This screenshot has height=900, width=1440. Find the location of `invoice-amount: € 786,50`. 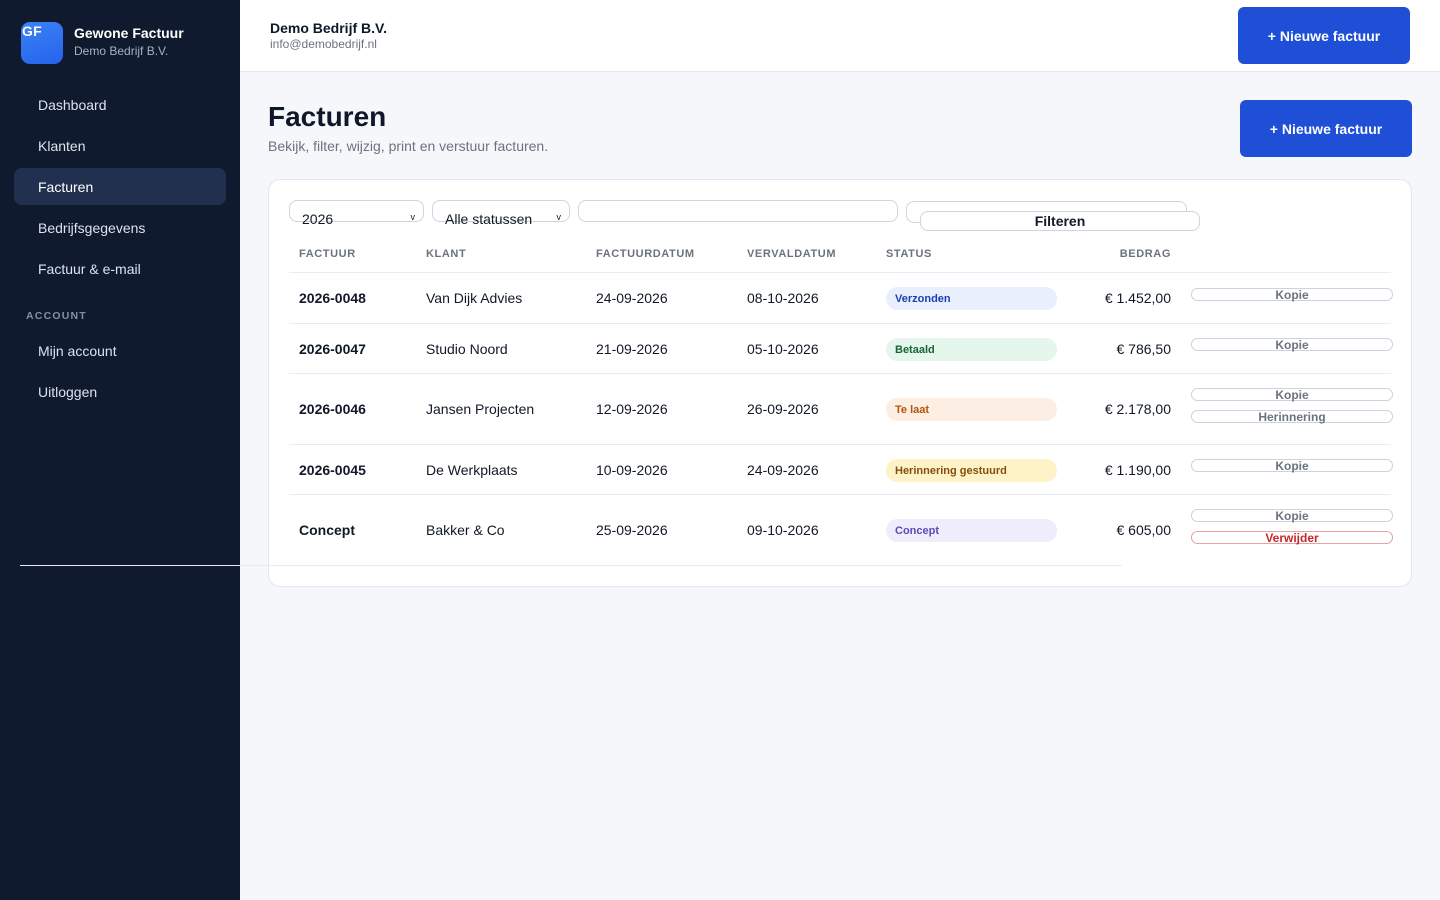

invoice-amount: € 786,50 is located at coordinates (1144, 349).